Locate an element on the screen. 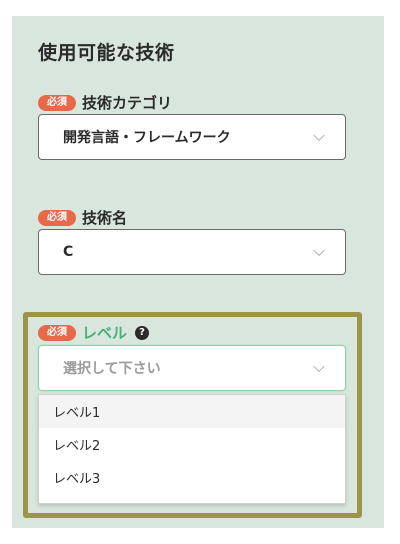  tech-name-select: C is located at coordinates (192, 252).